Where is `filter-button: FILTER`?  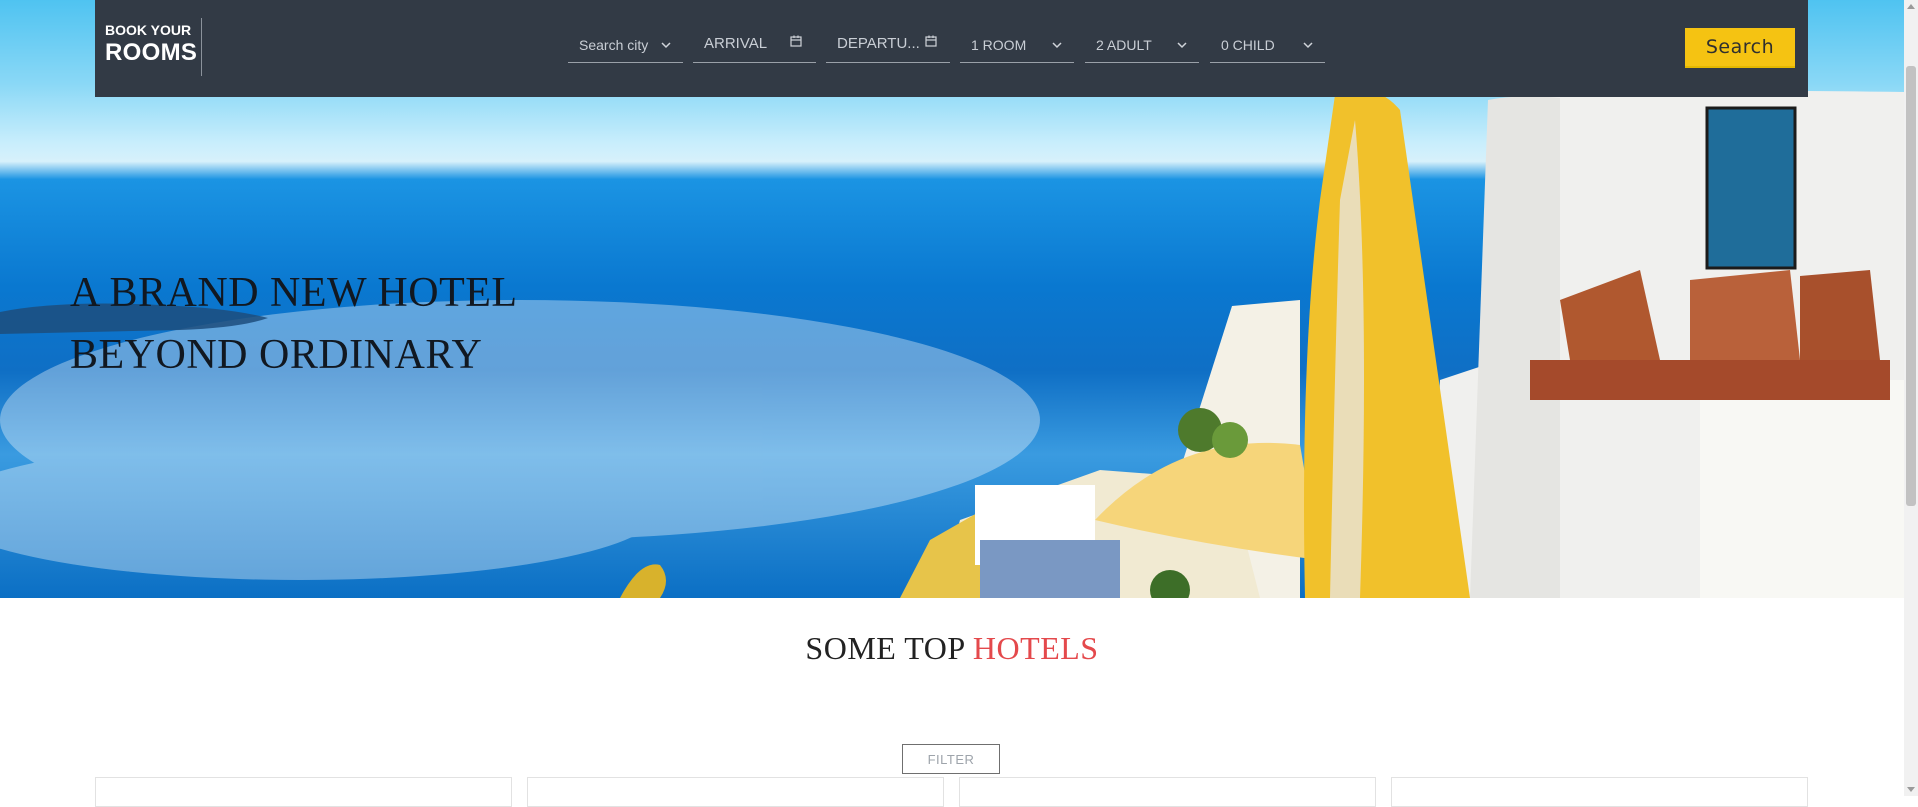 filter-button: FILTER is located at coordinates (951, 759).